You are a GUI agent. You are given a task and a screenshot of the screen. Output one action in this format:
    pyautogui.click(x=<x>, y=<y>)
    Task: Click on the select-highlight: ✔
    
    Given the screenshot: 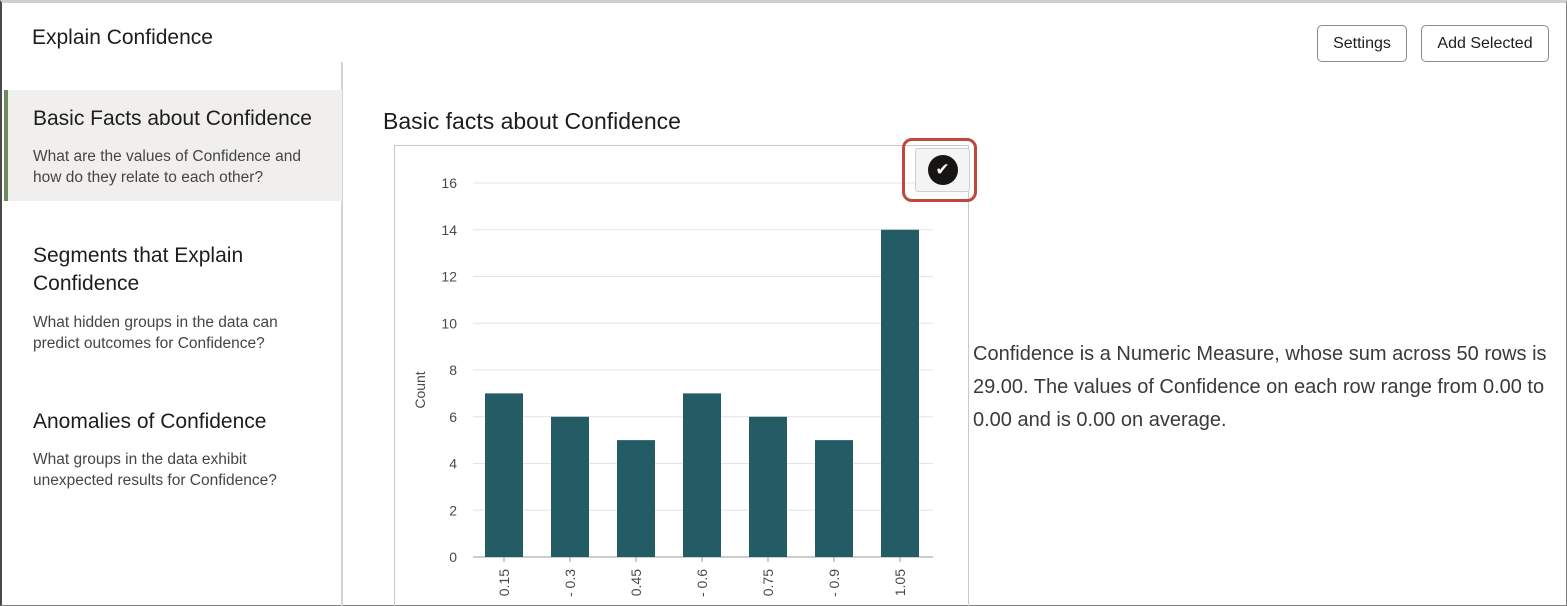 What is the action you would take?
    pyautogui.click(x=939, y=170)
    